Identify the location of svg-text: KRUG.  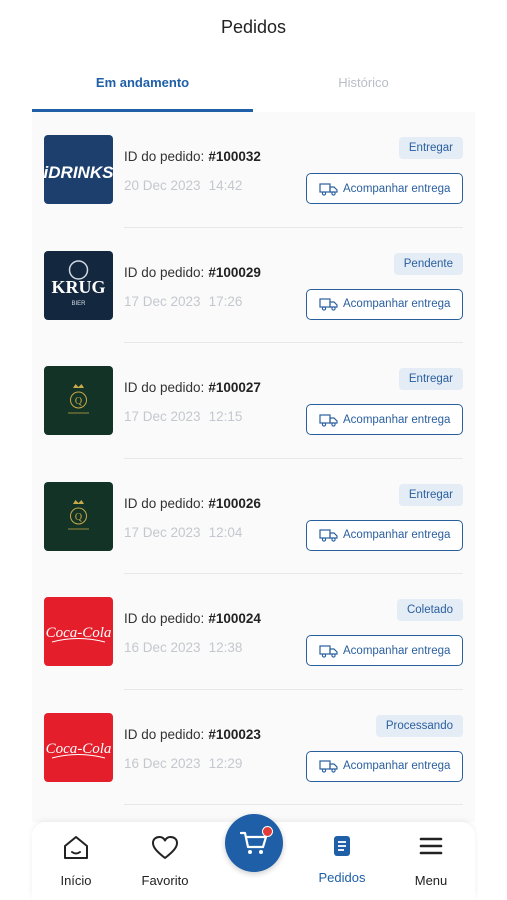
(79, 287).